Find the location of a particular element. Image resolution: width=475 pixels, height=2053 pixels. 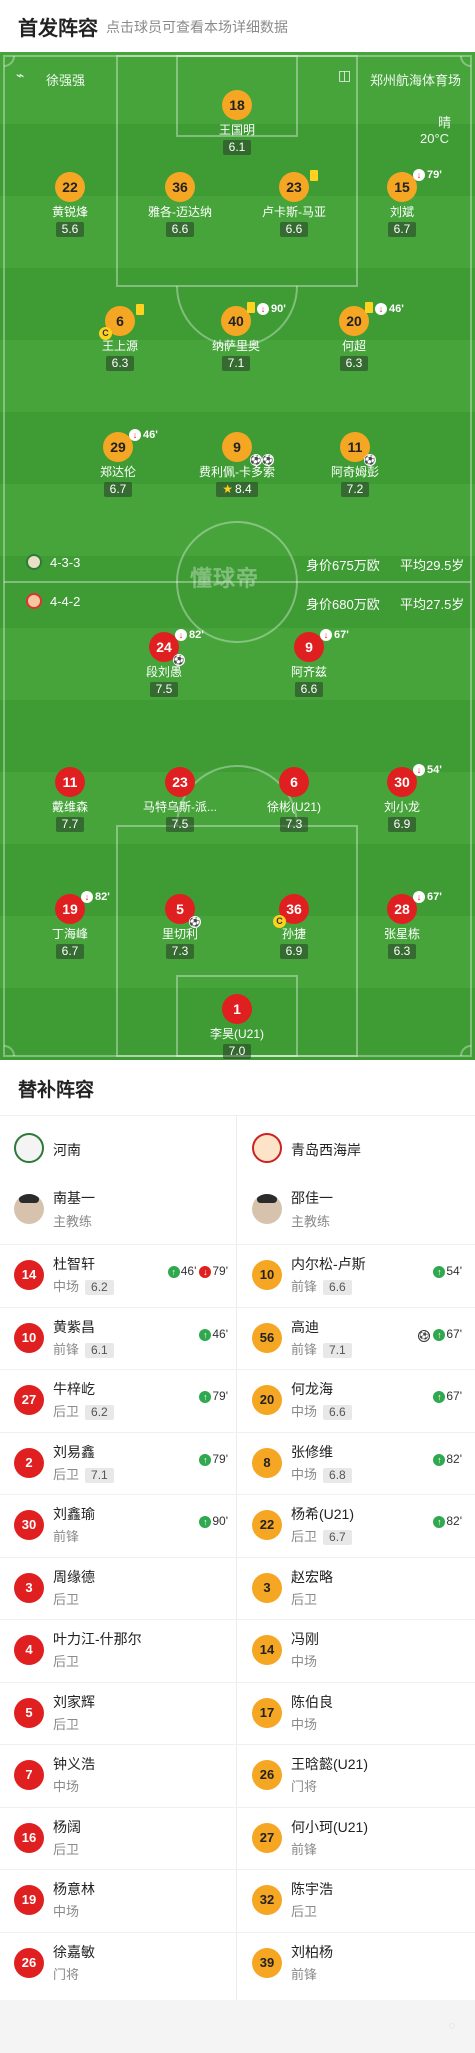

away-player: 22 黄锐烽 5.6 is located at coordinates (70, 205).